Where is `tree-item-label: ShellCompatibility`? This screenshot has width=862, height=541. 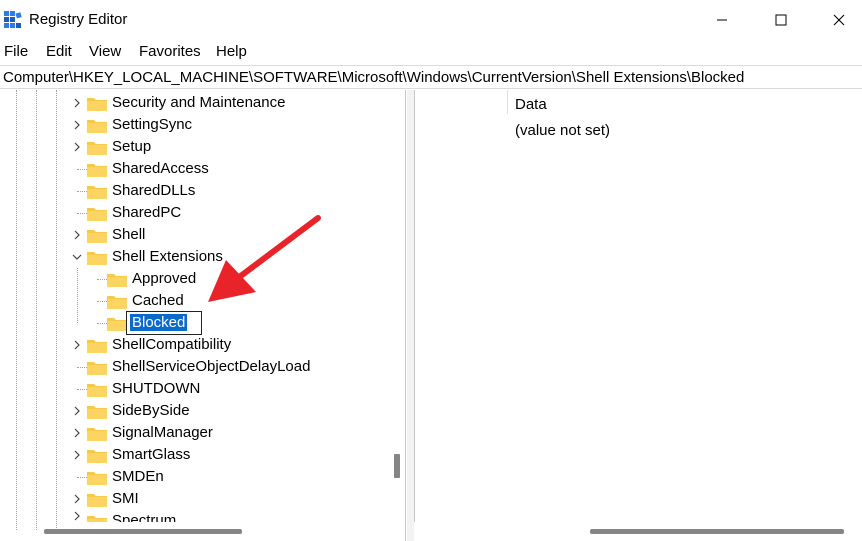 tree-item-label: ShellCompatibility is located at coordinates (172, 344).